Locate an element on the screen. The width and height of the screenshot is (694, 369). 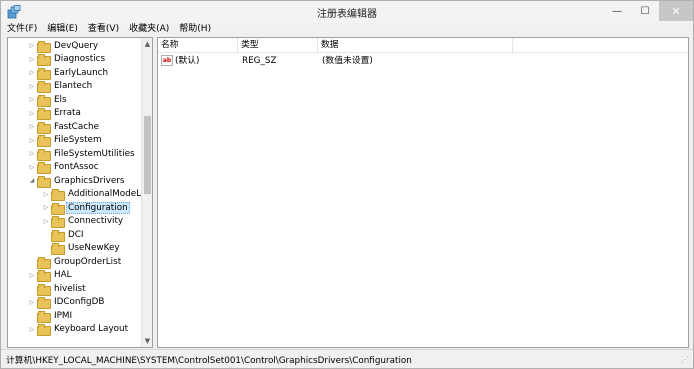
tree-item-elantech: ▷ Elantech is located at coordinates (61, 87).